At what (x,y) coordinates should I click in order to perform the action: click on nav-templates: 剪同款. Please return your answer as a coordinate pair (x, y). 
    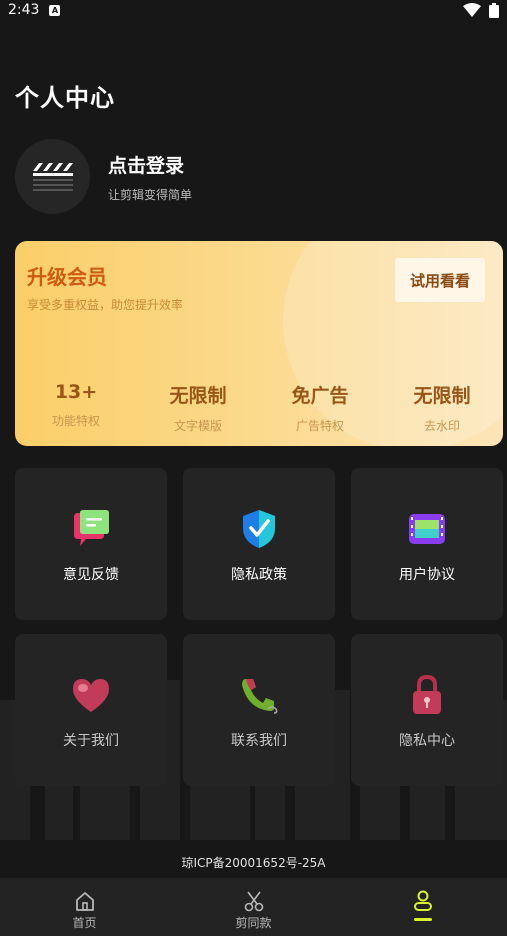
    Looking at the image, I should click on (253, 907).